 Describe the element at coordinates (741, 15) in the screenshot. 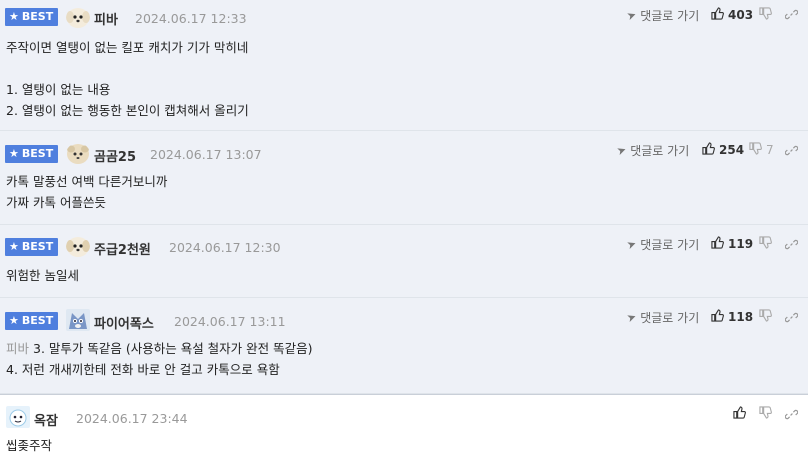

I see `upvote-count: 403` at that location.